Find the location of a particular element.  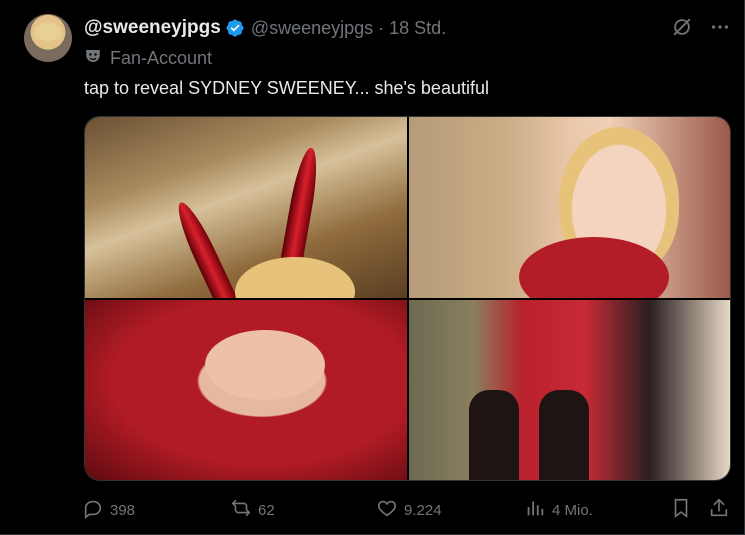

tweet-header: @sweeneyjpgs @sweeneyjpgs · 18 Std. is located at coordinates (265, 28).